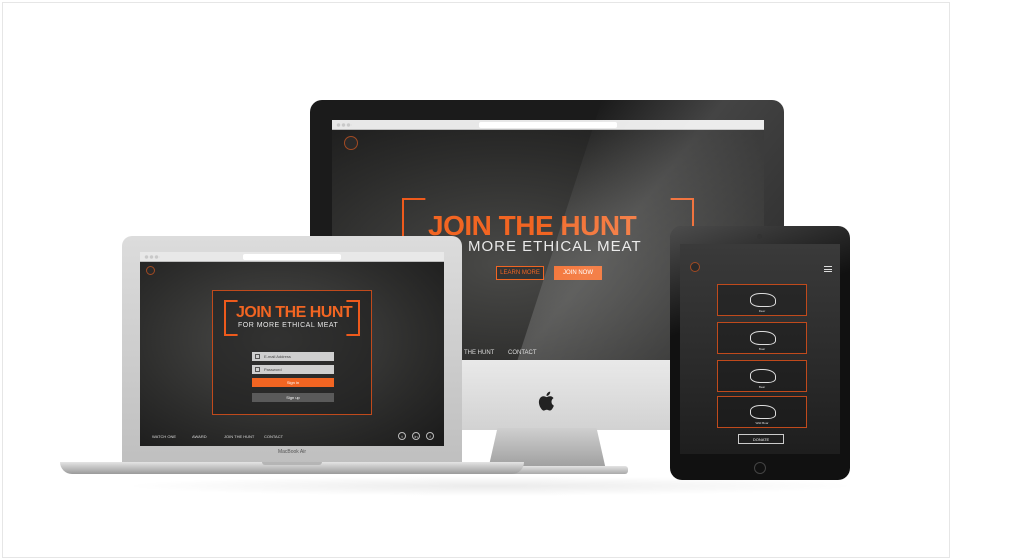 The image size is (1032, 560). I want to click on signup-button: Sign up, so click(293, 397).